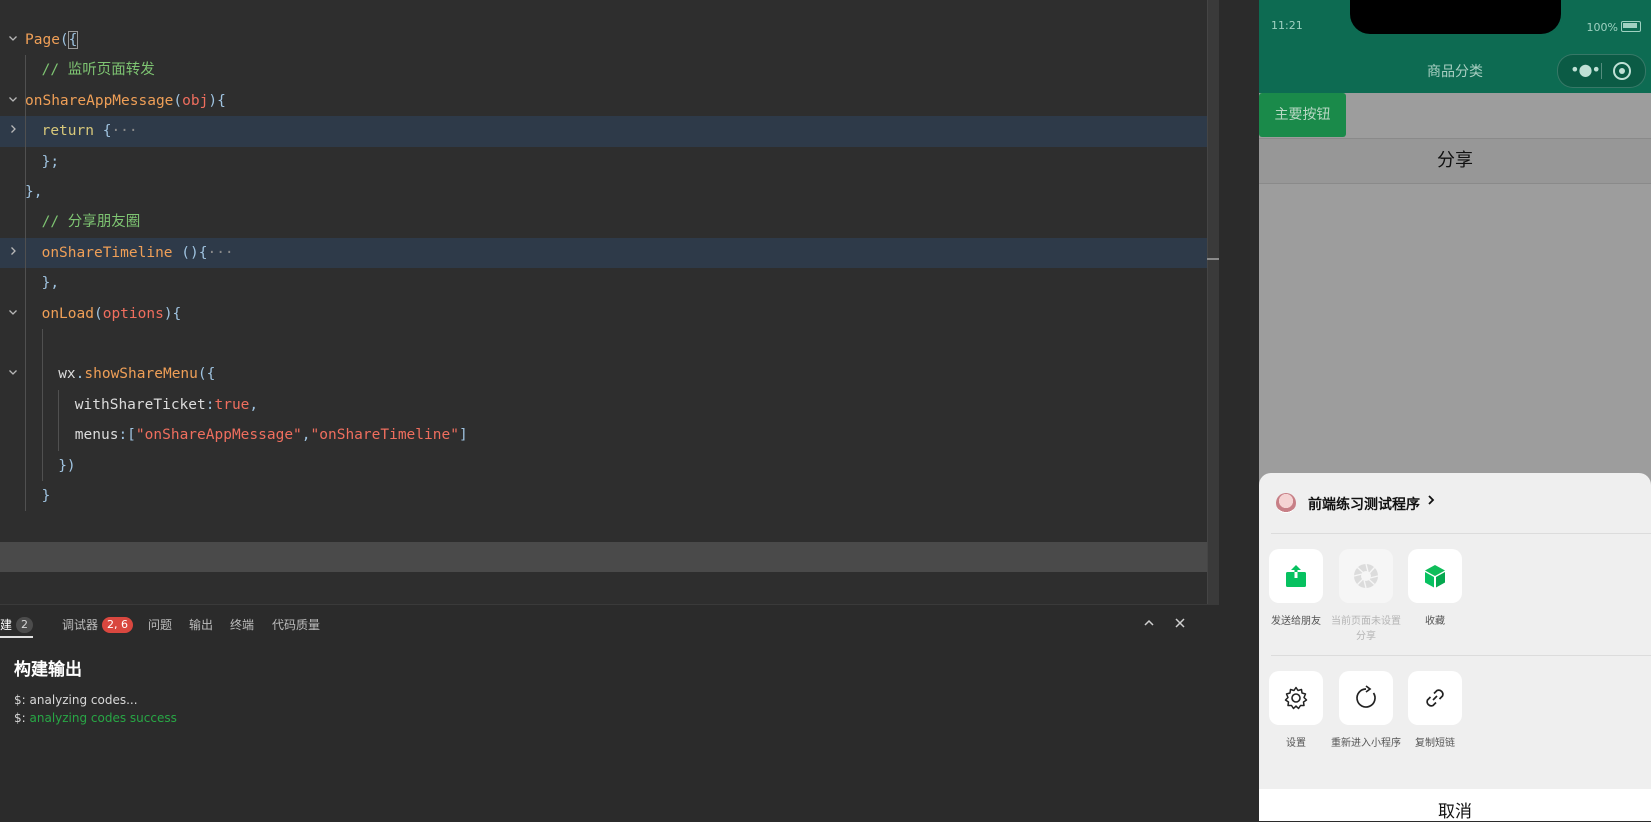  I want to click on capsule-close-icon, so click(1622, 71).